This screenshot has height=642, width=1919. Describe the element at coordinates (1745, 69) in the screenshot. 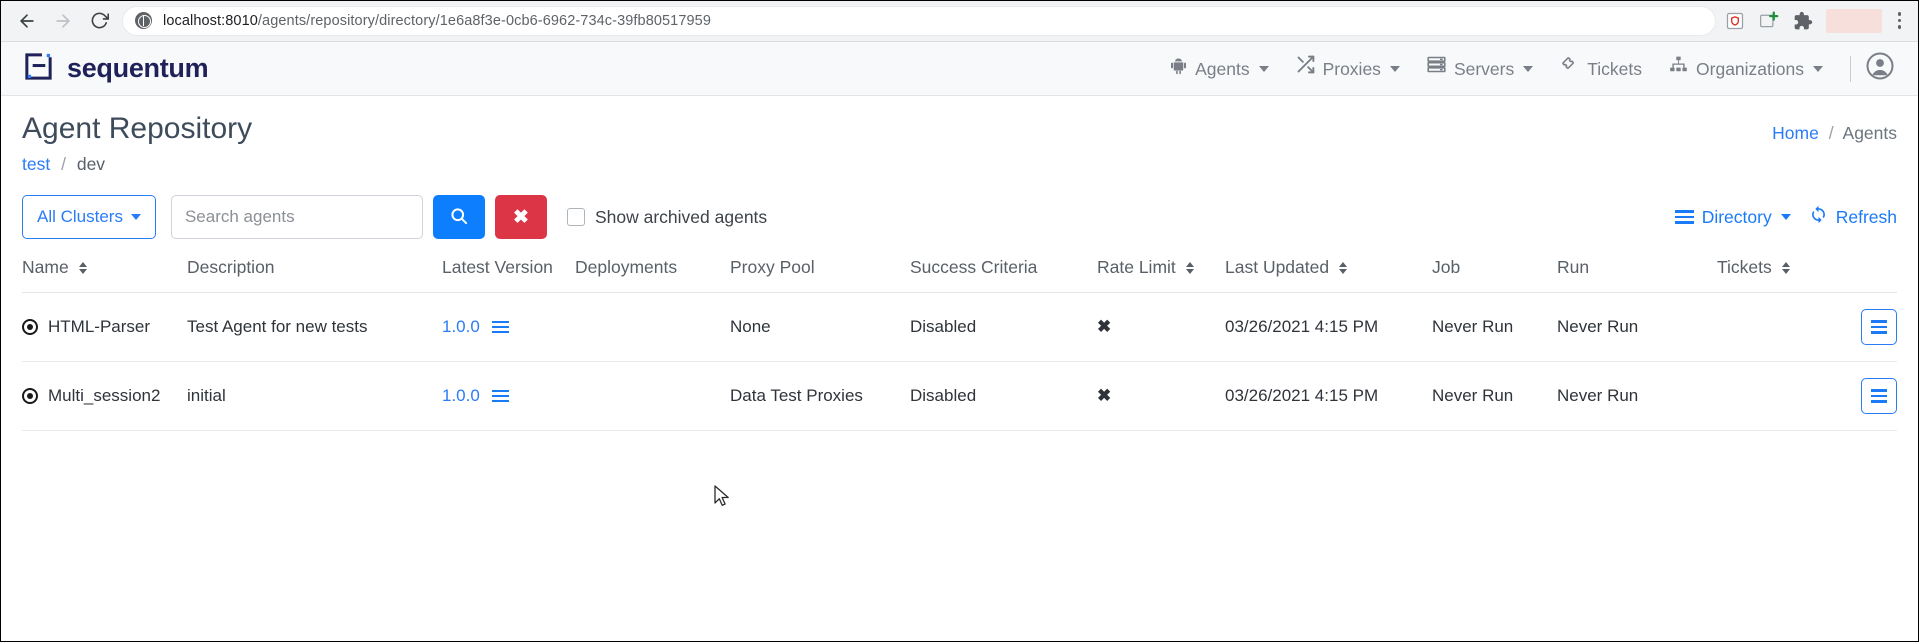

I see `nav-item-organizations: Organizations` at that location.